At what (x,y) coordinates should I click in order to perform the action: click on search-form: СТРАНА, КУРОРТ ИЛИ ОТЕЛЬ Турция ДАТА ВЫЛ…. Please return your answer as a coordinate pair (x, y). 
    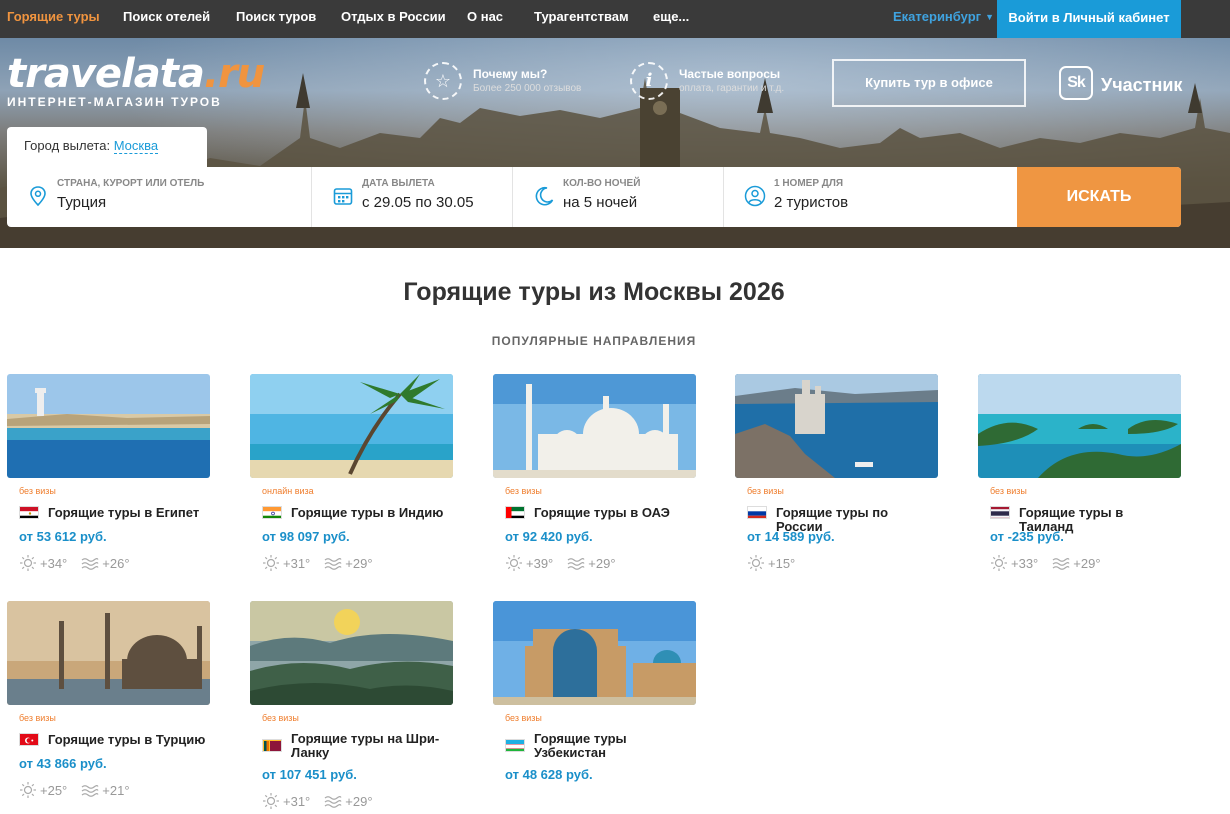
    Looking at the image, I should click on (594, 197).